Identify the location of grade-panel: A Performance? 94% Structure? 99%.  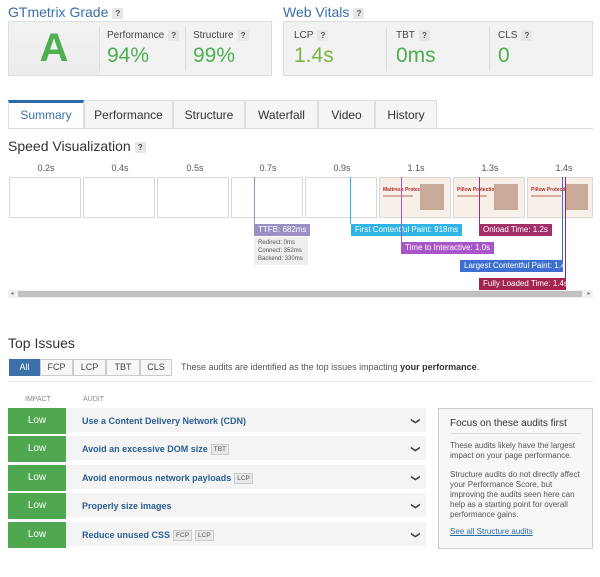
(140, 48).